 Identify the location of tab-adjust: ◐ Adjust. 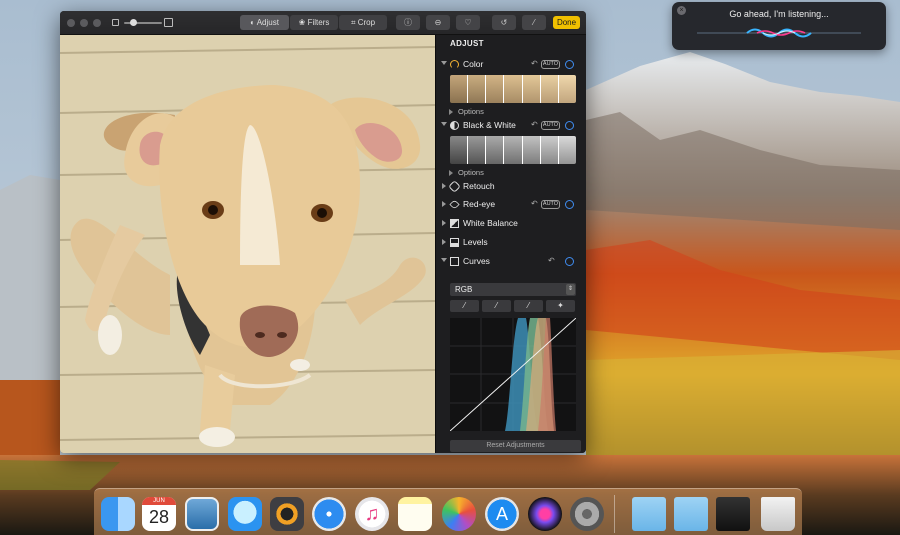
(264, 22).